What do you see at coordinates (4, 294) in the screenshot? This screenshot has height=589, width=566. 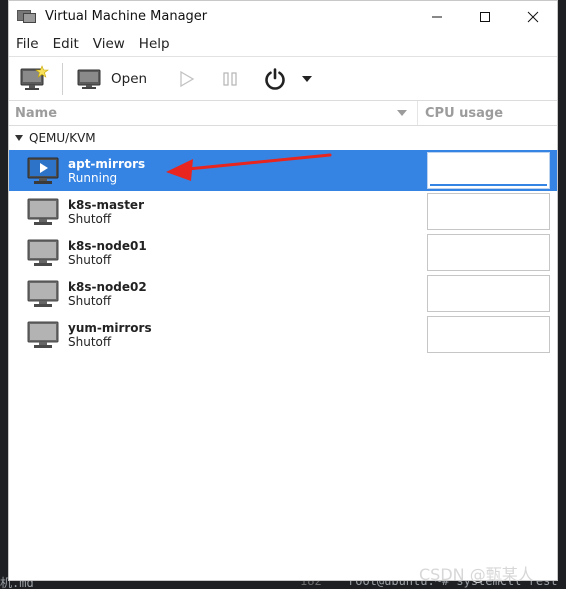 I see `background-terminal-left` at bounding box center [4, 294].